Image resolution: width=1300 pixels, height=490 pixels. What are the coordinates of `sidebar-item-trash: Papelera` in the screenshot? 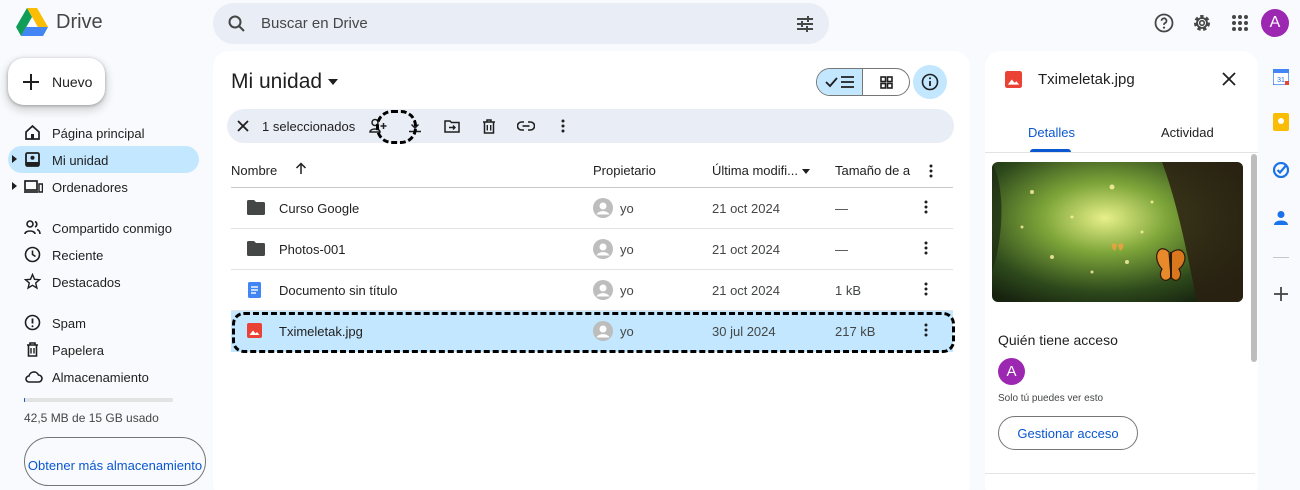 It's located at (103, 349).